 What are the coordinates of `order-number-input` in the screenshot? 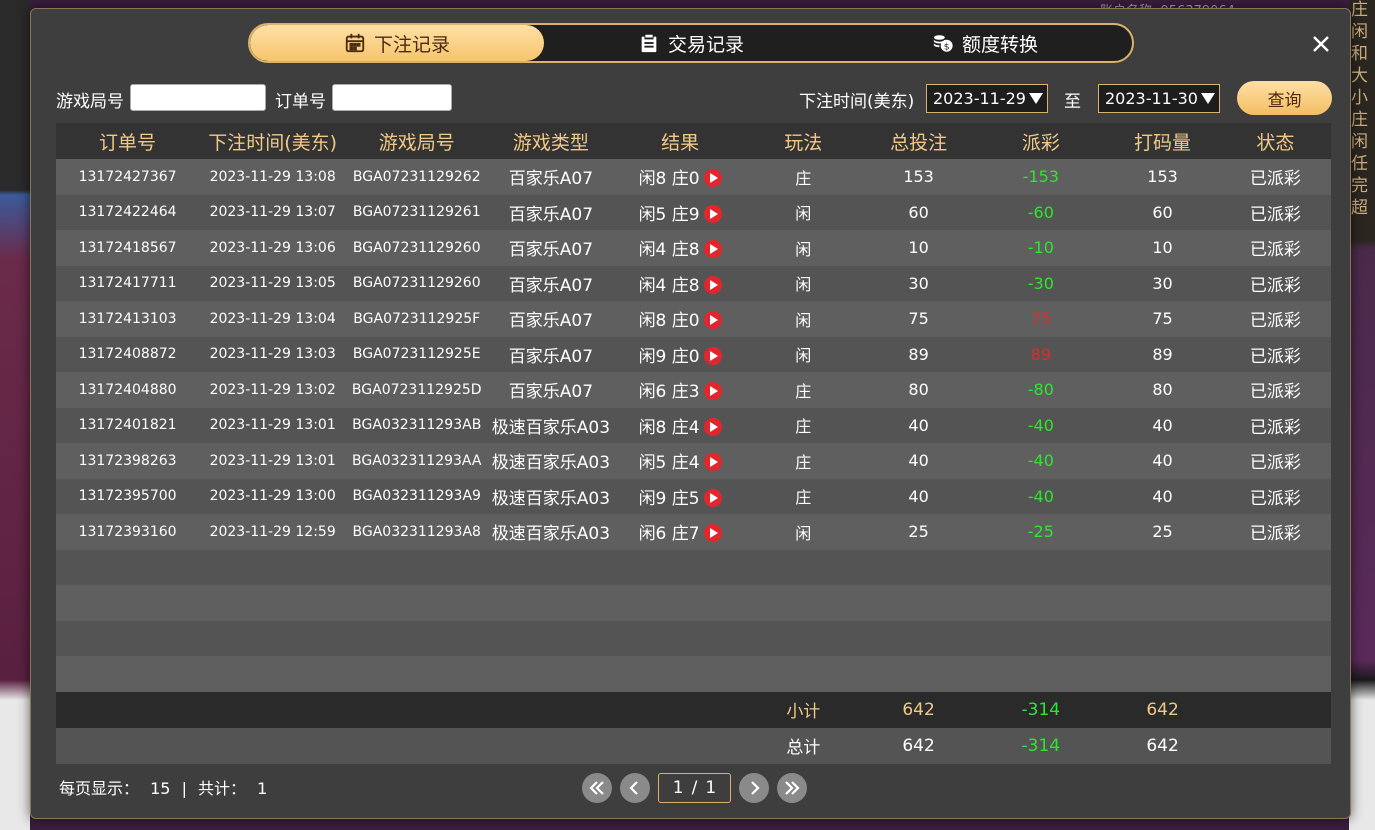 It's located at (392, 97).